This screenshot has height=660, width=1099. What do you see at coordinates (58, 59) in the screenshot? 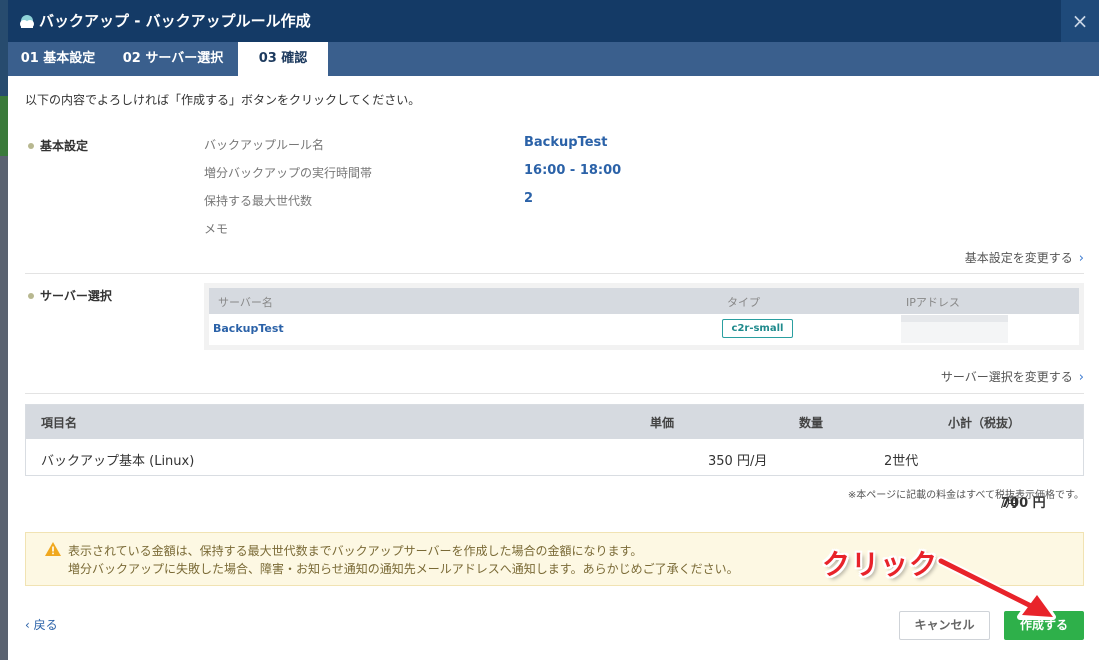
I see `tab-basic-settings: 01 基本設定` at bounding box center [58, 59].